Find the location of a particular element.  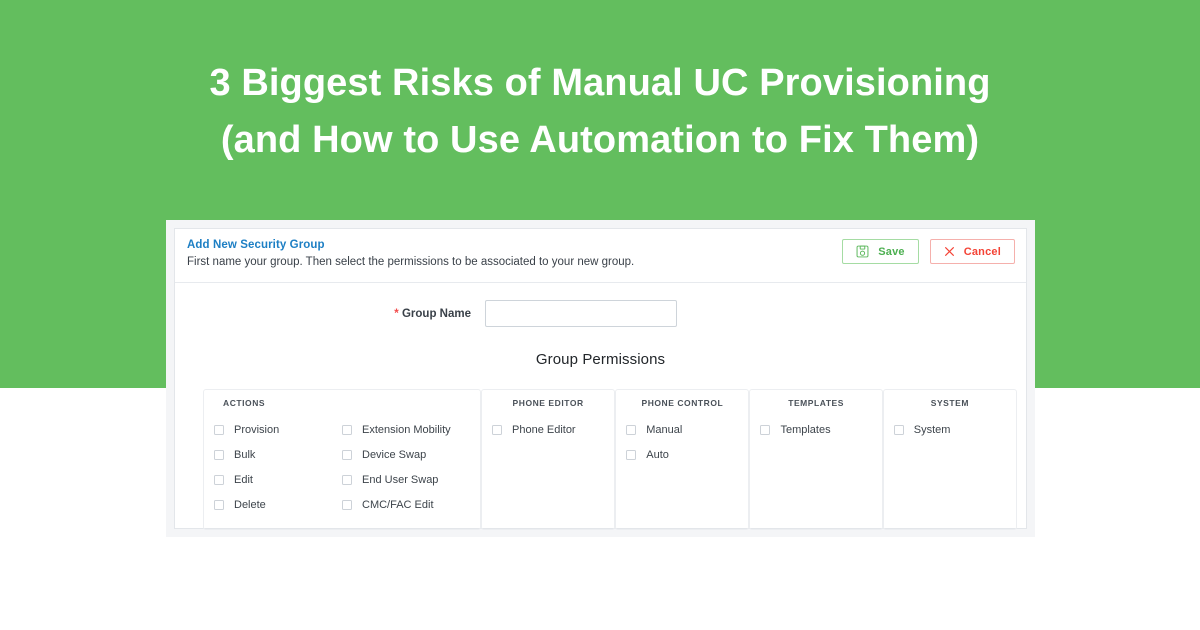

checkbox-delete: Delete is located at coordinates (278, 504).